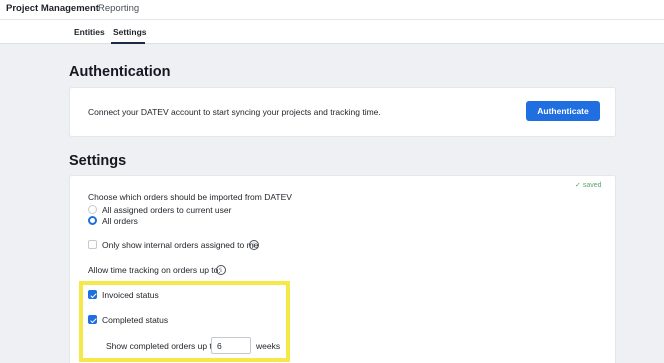 The height and width of the screenshot is (363, 664). What do you see at coordinates (120, 221) in the screenshot?
I see `radio-all-orders-label: All orders` at bounding box center [120, 221].